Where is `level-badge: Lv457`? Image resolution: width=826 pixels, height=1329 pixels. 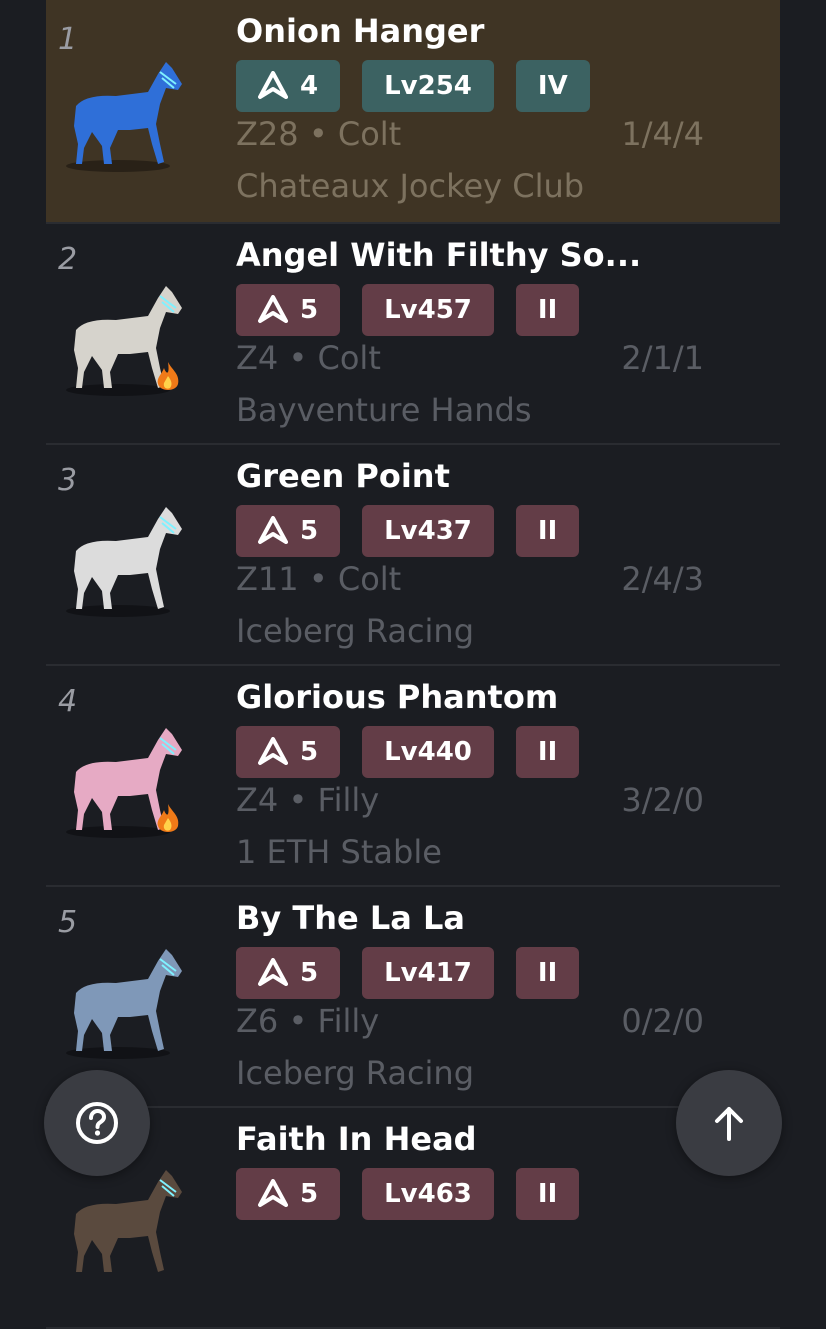
level-badge: Lv457 is located at coordinates (428, 310).